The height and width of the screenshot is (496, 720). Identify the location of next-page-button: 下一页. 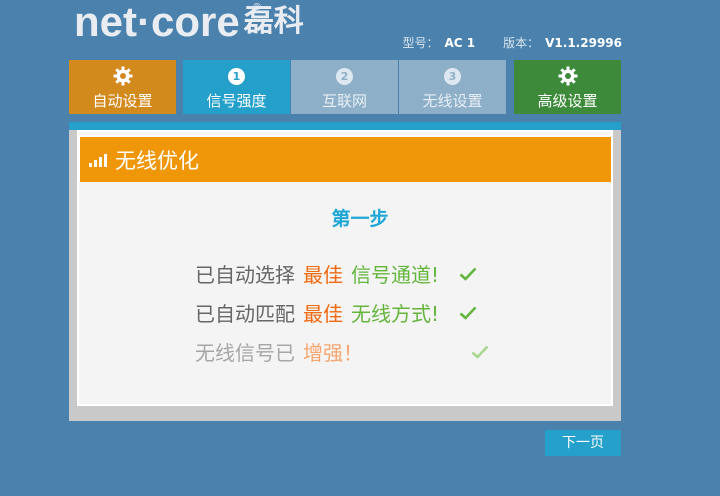
(583, 443).